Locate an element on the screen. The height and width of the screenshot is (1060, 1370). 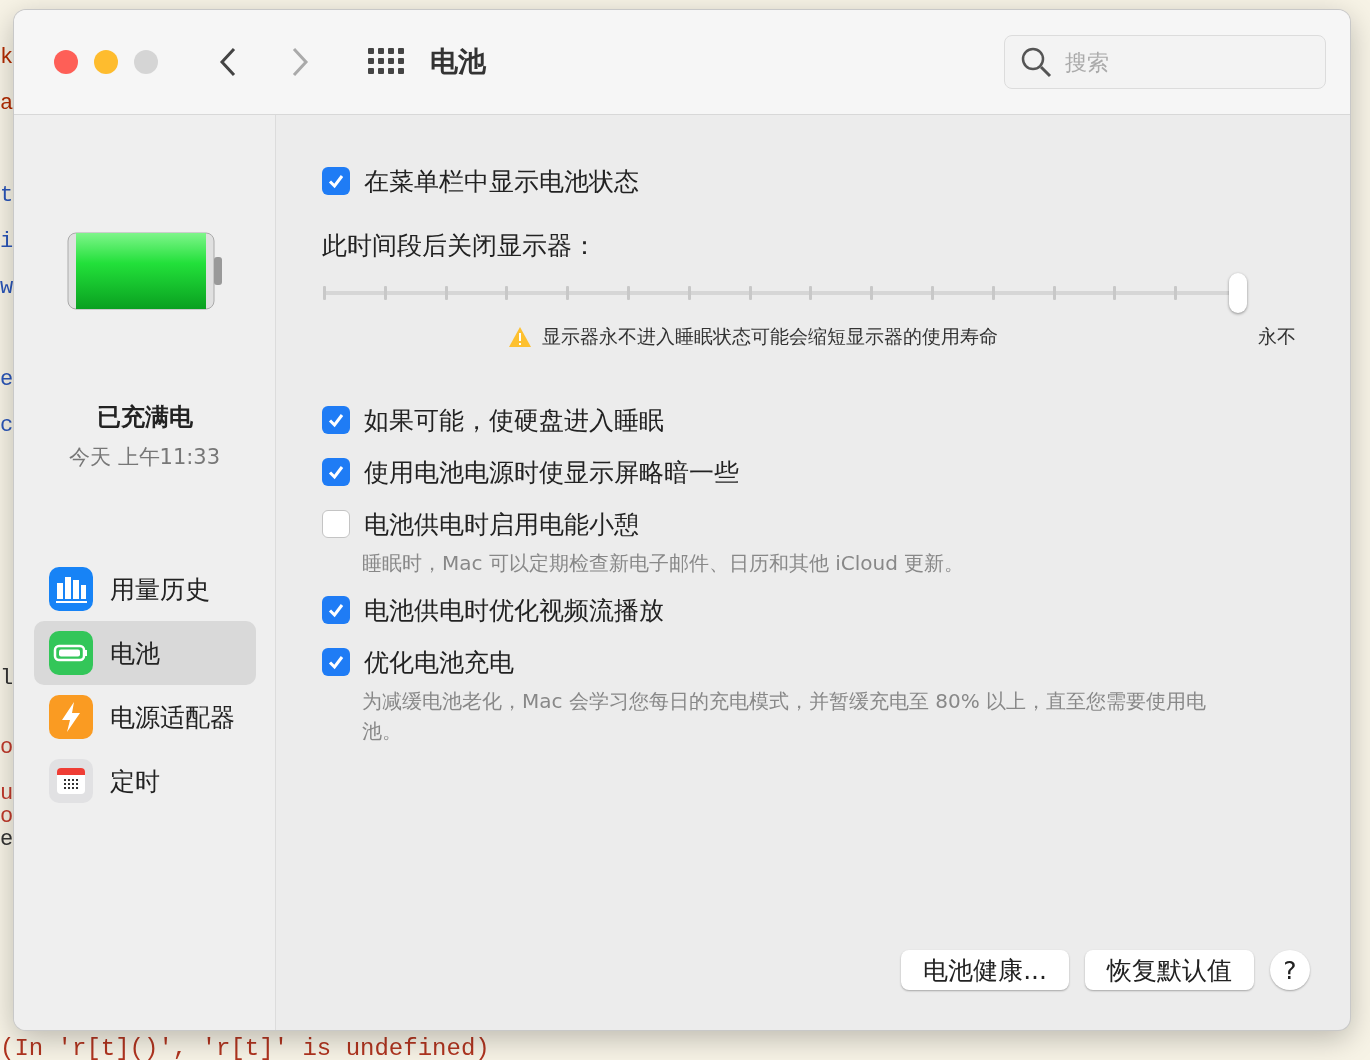
setting-note: 为减缓电池老化，Mac 会学习您每日的充电模式，并暂缓充电至 80% 以上，直至您需要使用电池。 is located at coordinates (785, 716).